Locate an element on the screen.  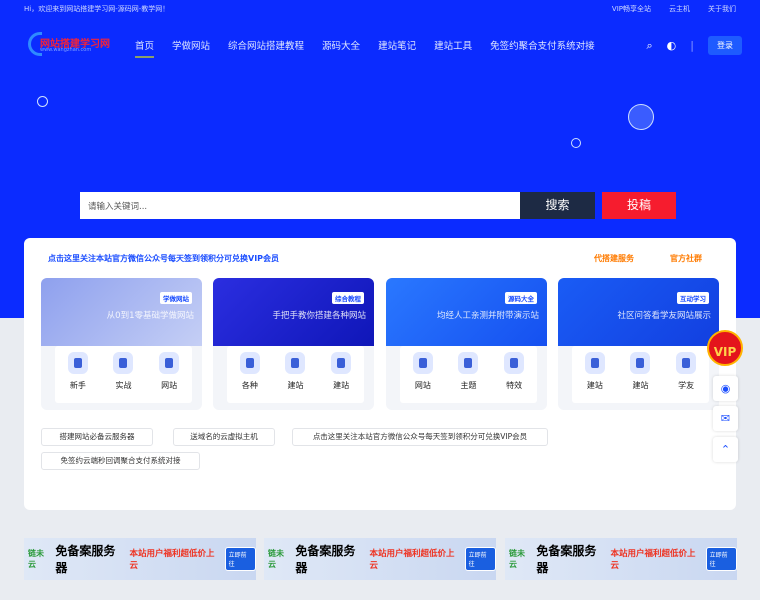
feature-card: 互动学习 社区问答看学友网站展示 建站 建站 学友 is located at coordinates (638, 344).